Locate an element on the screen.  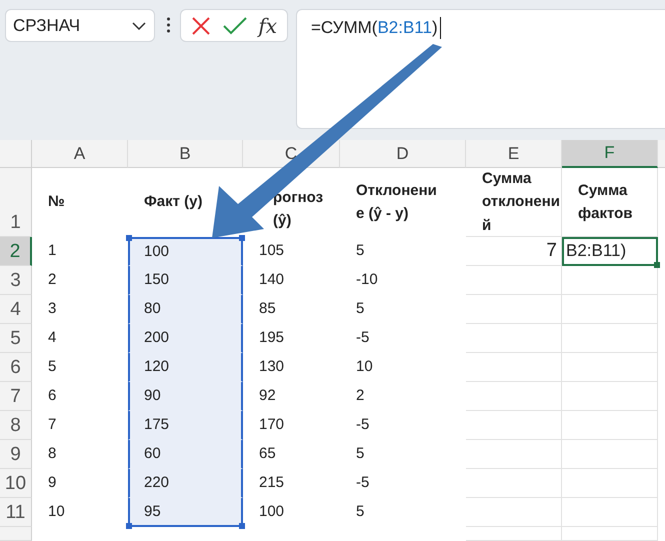
table-cell-text: 120 is located at coordinates (157, 367).